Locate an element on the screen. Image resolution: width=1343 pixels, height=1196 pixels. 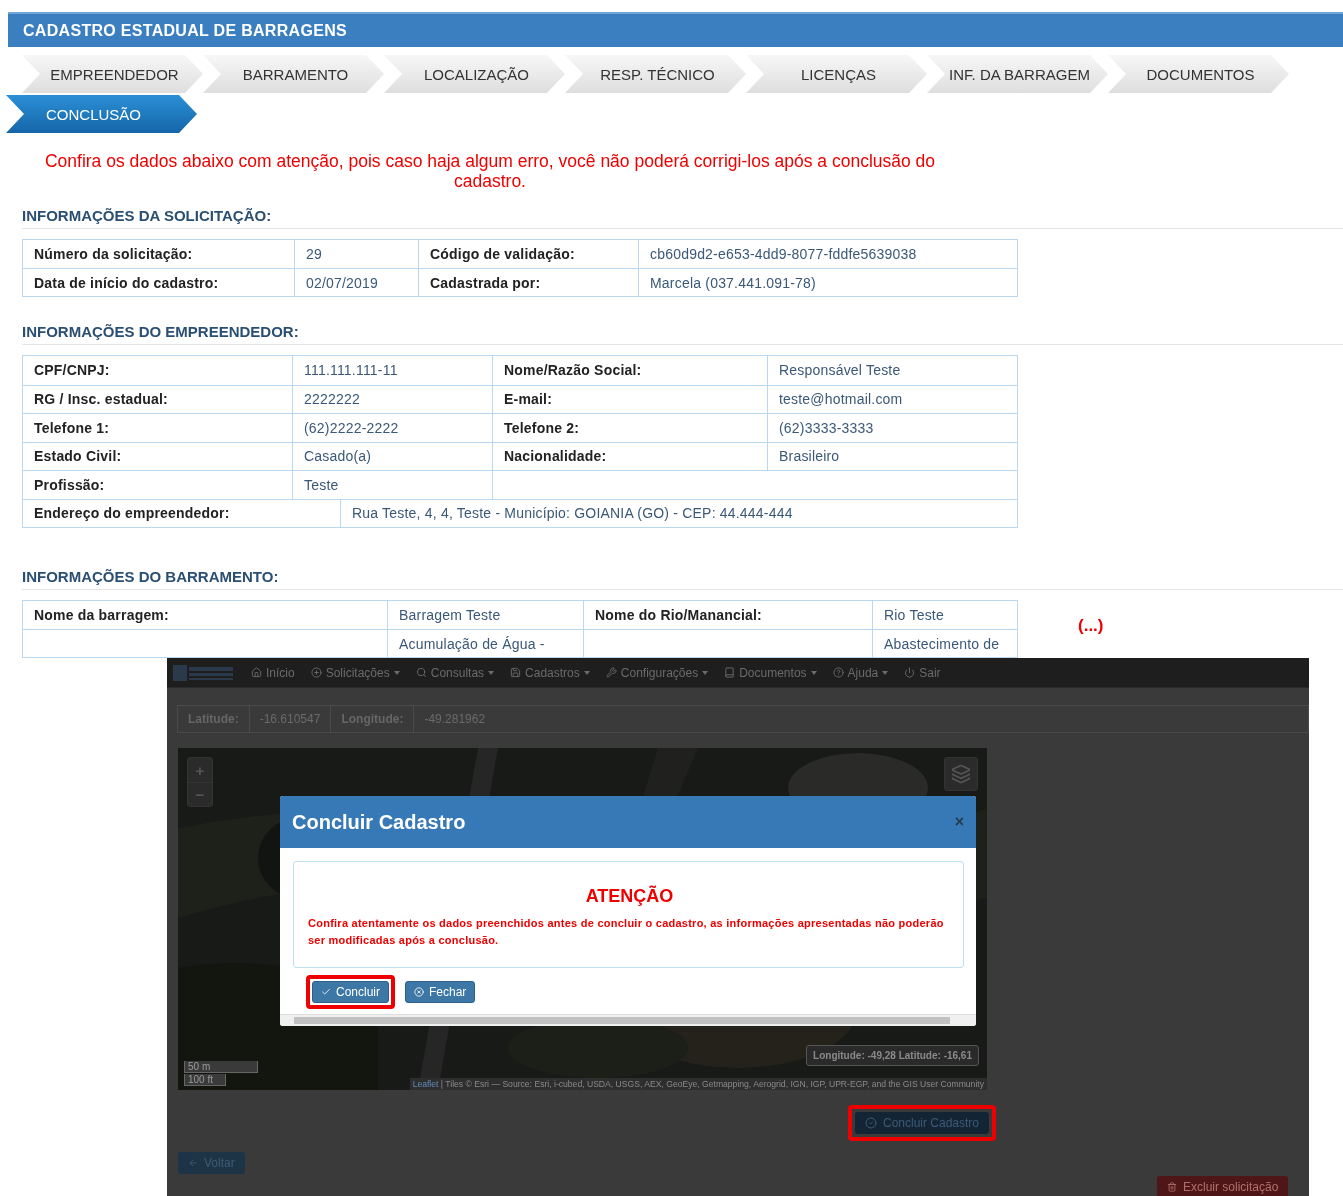
page-header: CADASTRO ESTADUAL DE BARRAGENS is located at coordinates (675, 29).